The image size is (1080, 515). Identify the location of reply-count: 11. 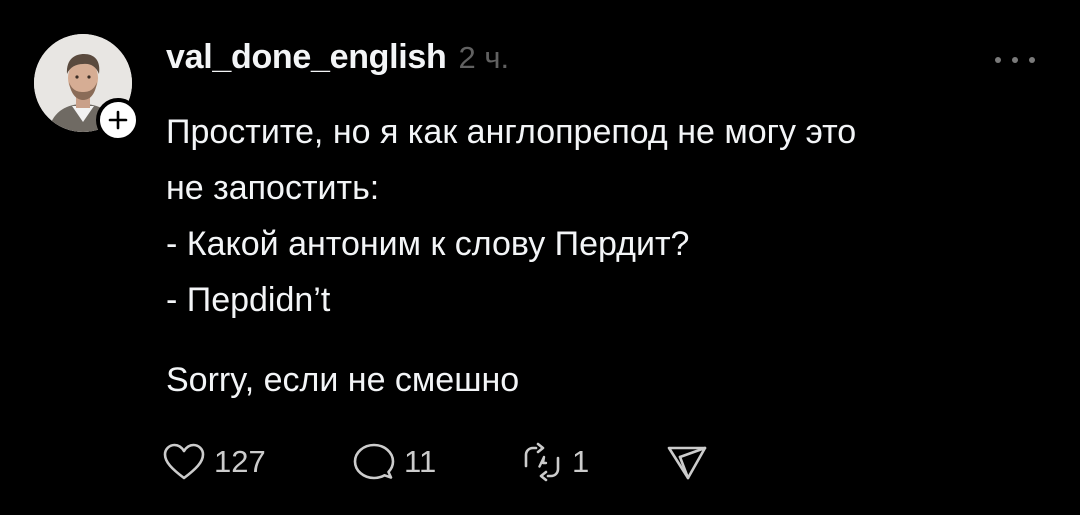
(420, 461).